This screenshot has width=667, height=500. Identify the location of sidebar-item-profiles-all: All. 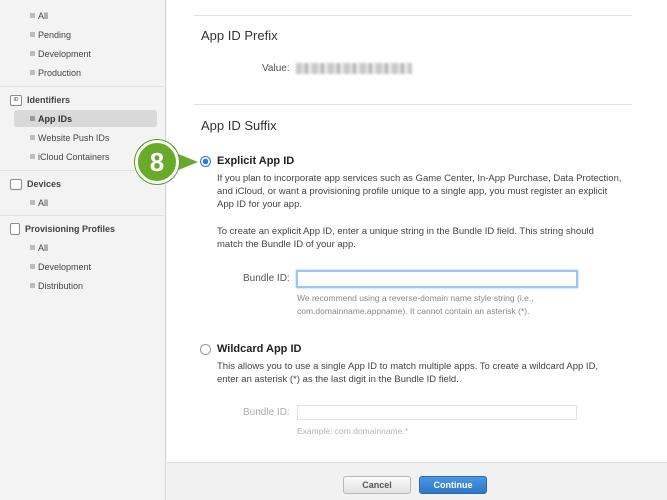
(85, 247).